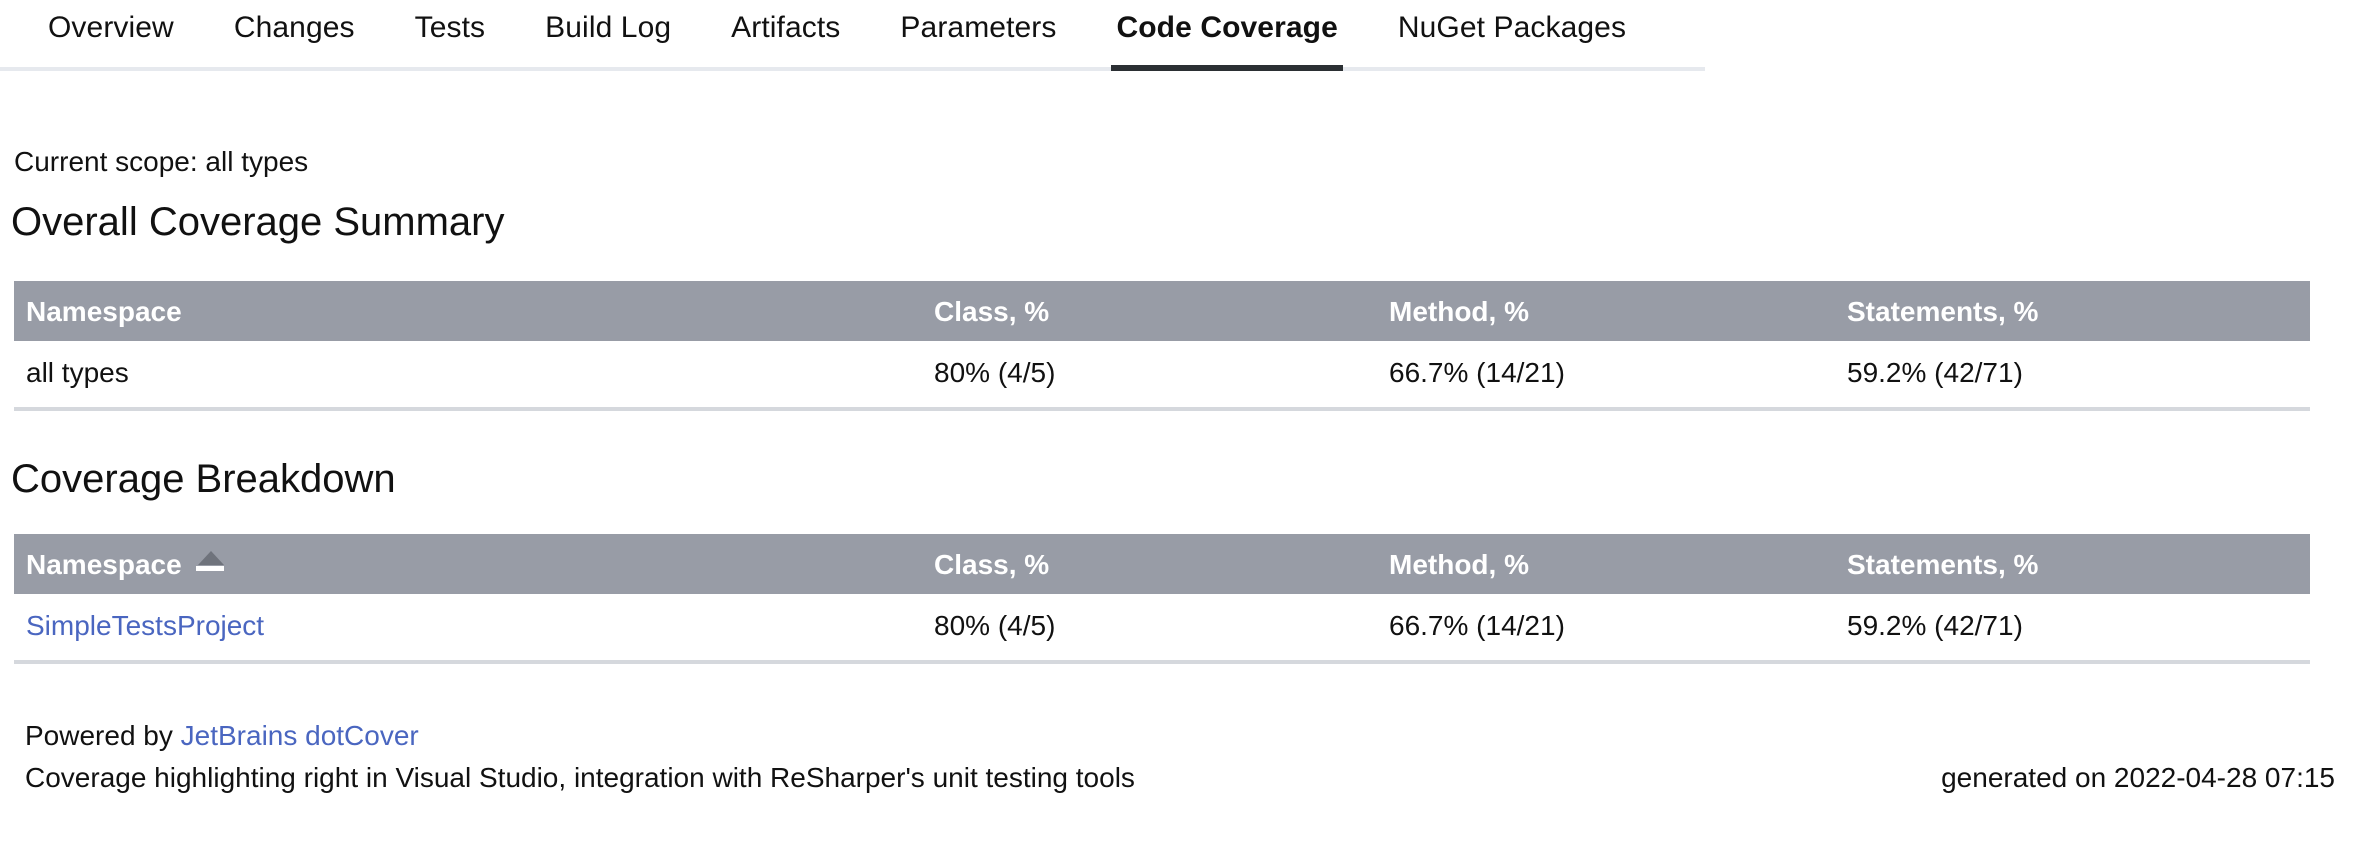 The image size is (2353, 841). Describe the element at coordinates (608, 27) in the screenshot. I see `tab-label: Build Log` at that location.